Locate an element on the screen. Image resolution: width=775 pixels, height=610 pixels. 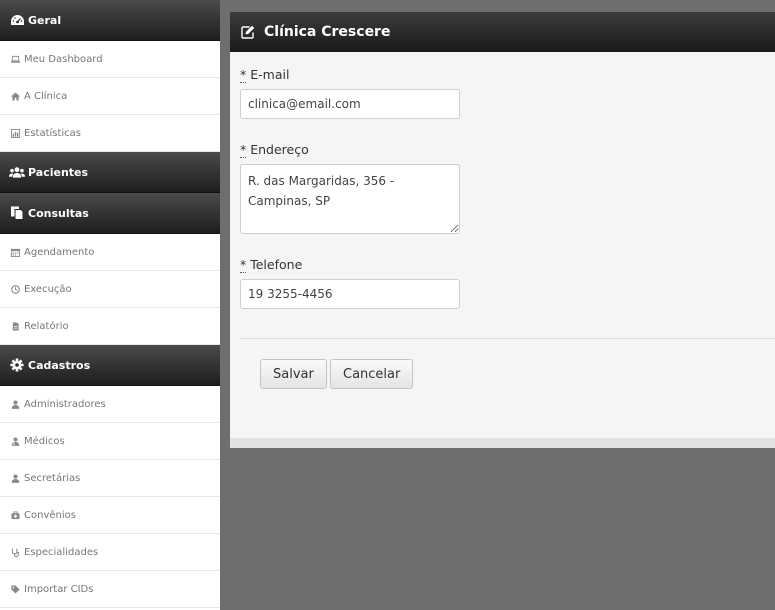
sidebar-item-convenios: Convênios is located at coordinates (110, 515).